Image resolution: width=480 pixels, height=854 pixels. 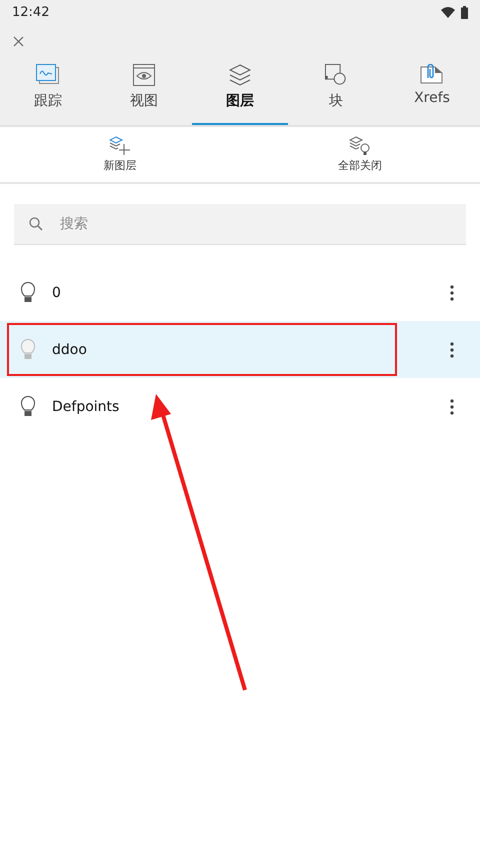 What do you see at coordinates (56, 292) in the screenshot?
I see `layer-name: 0` at bounding box center [56, 292].